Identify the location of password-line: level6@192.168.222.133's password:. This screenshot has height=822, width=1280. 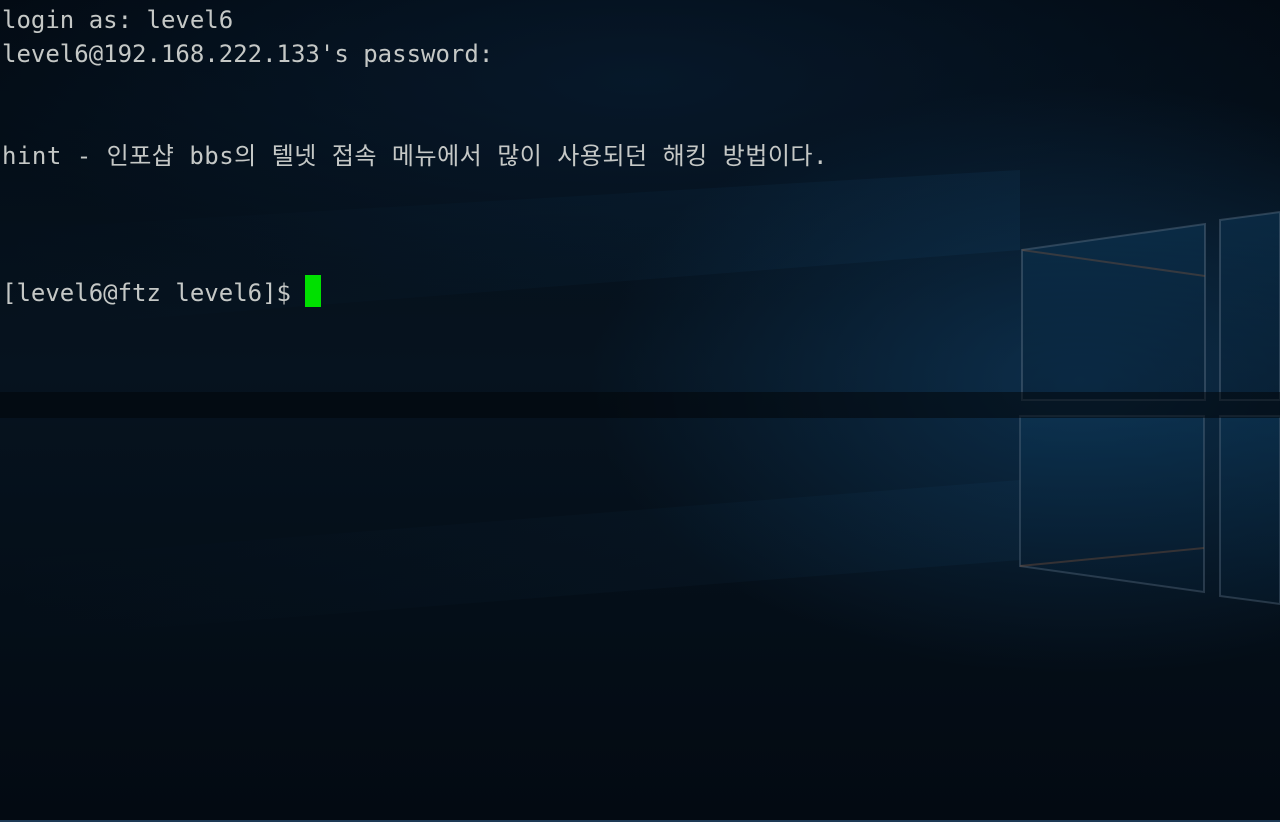
(248, 54).